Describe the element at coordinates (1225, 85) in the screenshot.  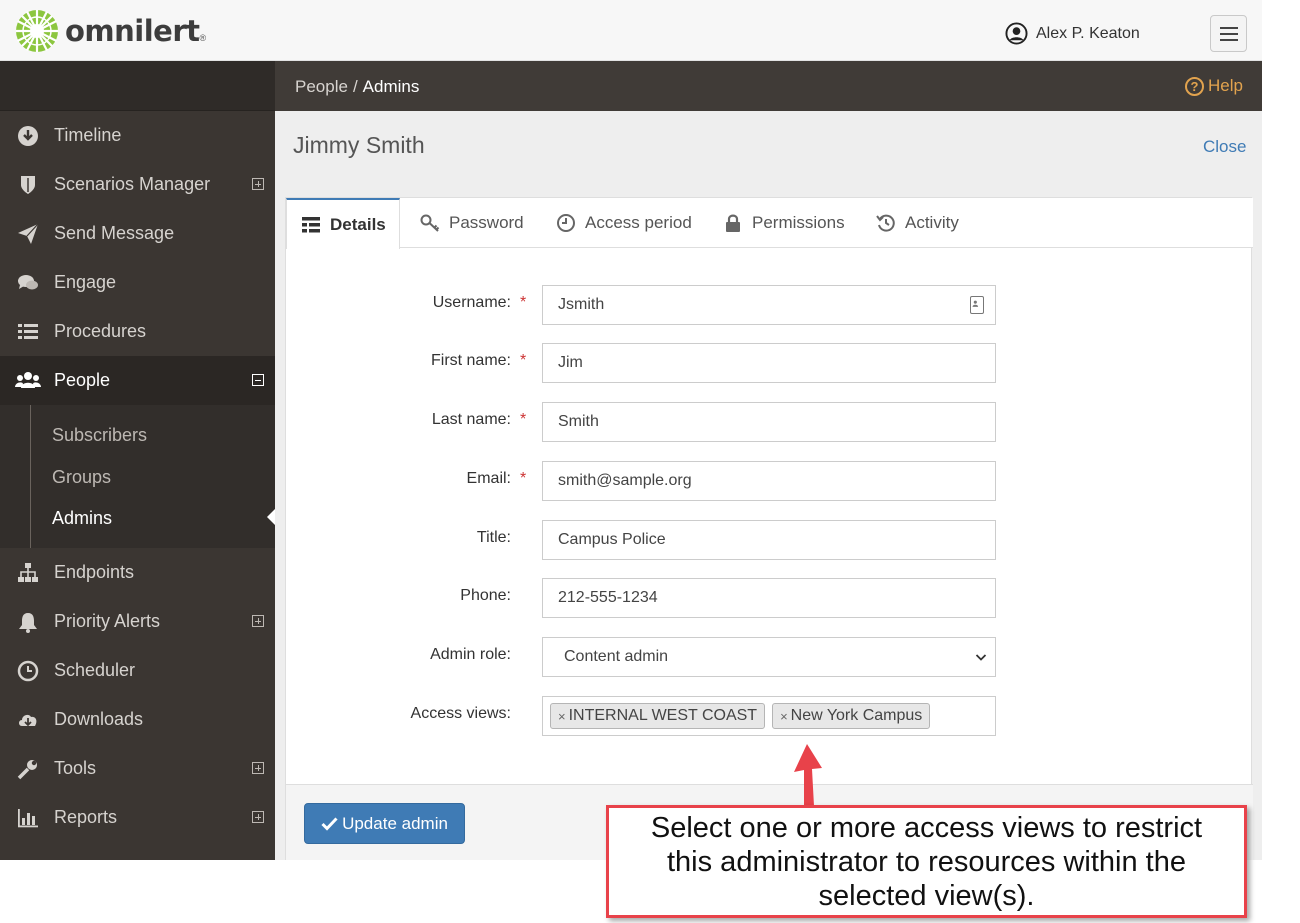
I see `help-label: Help` at that location.